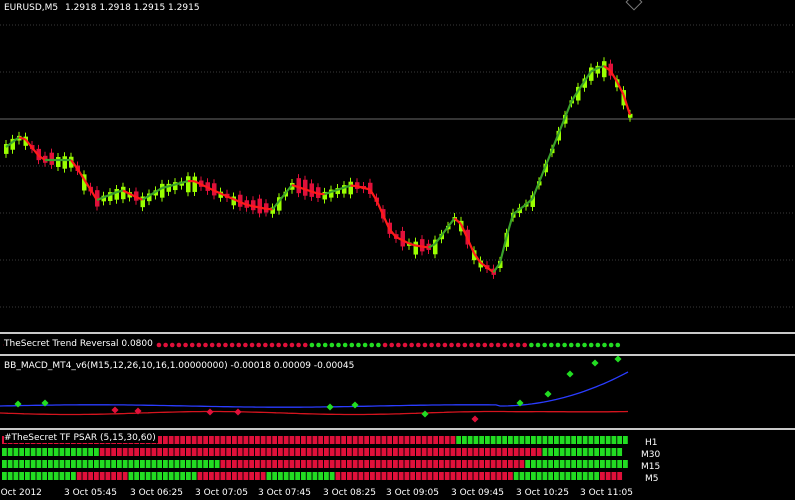 This screenshot has width=795, height=500. What do you see at coordinates (90, 493) in the screenshot?
I see `time-label: 3 Oct 05:45` at bounding box center [90, 493].